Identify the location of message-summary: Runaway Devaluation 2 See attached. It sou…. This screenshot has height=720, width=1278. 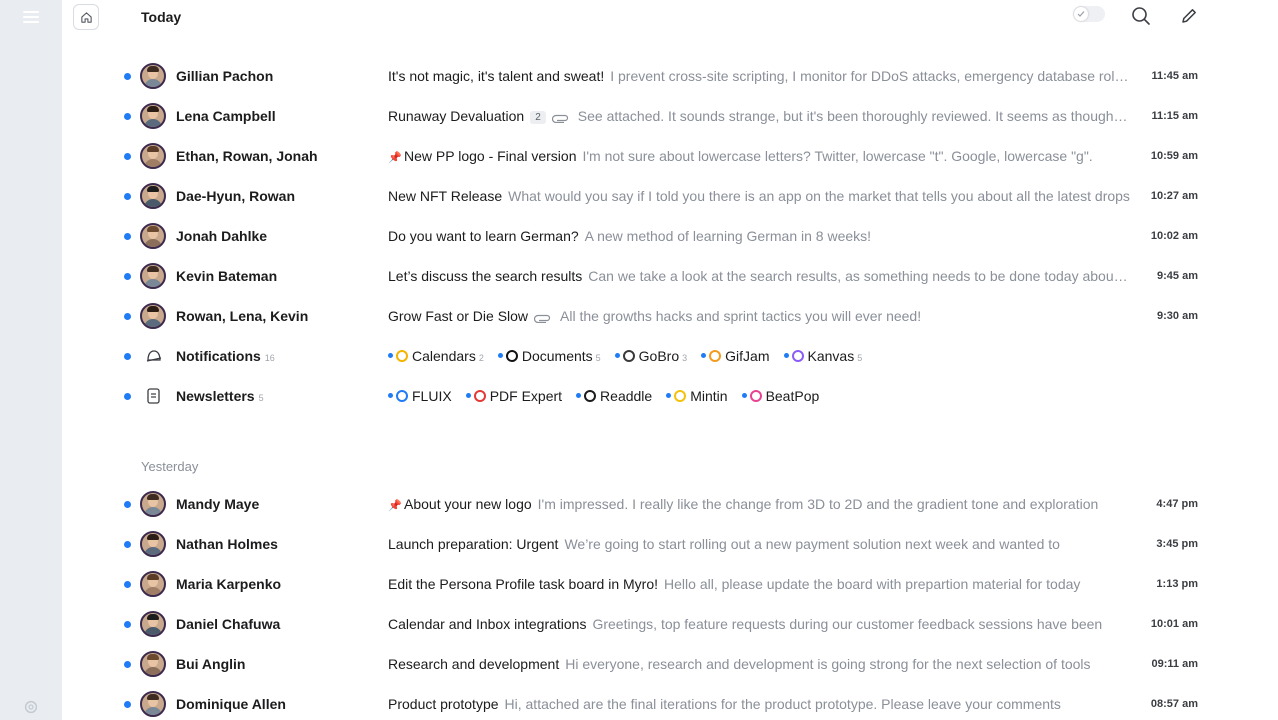
(759, 117).